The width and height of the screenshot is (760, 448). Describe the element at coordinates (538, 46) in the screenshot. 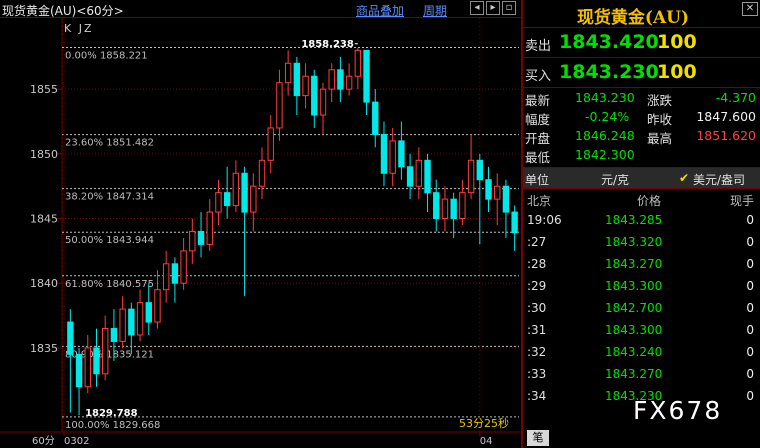

I see `sell-label: 卖出` at that location.